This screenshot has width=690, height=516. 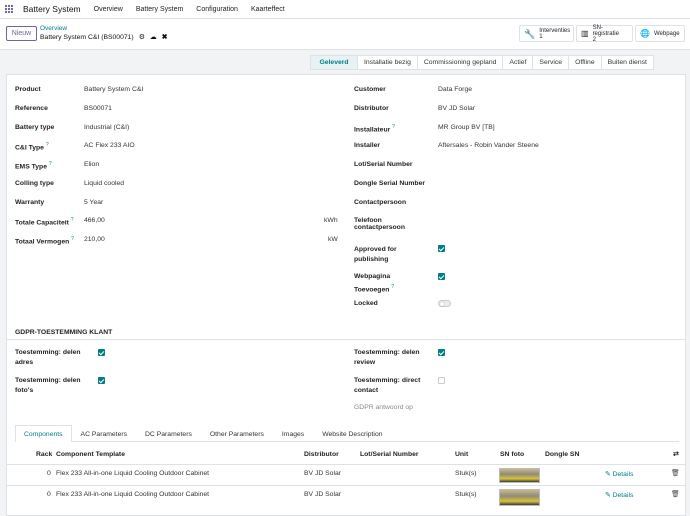 What do you see at coordinates (441, 380) in the screenshot?
I see `gdpr-contact-checkbox` at bounding box center [441, 380].